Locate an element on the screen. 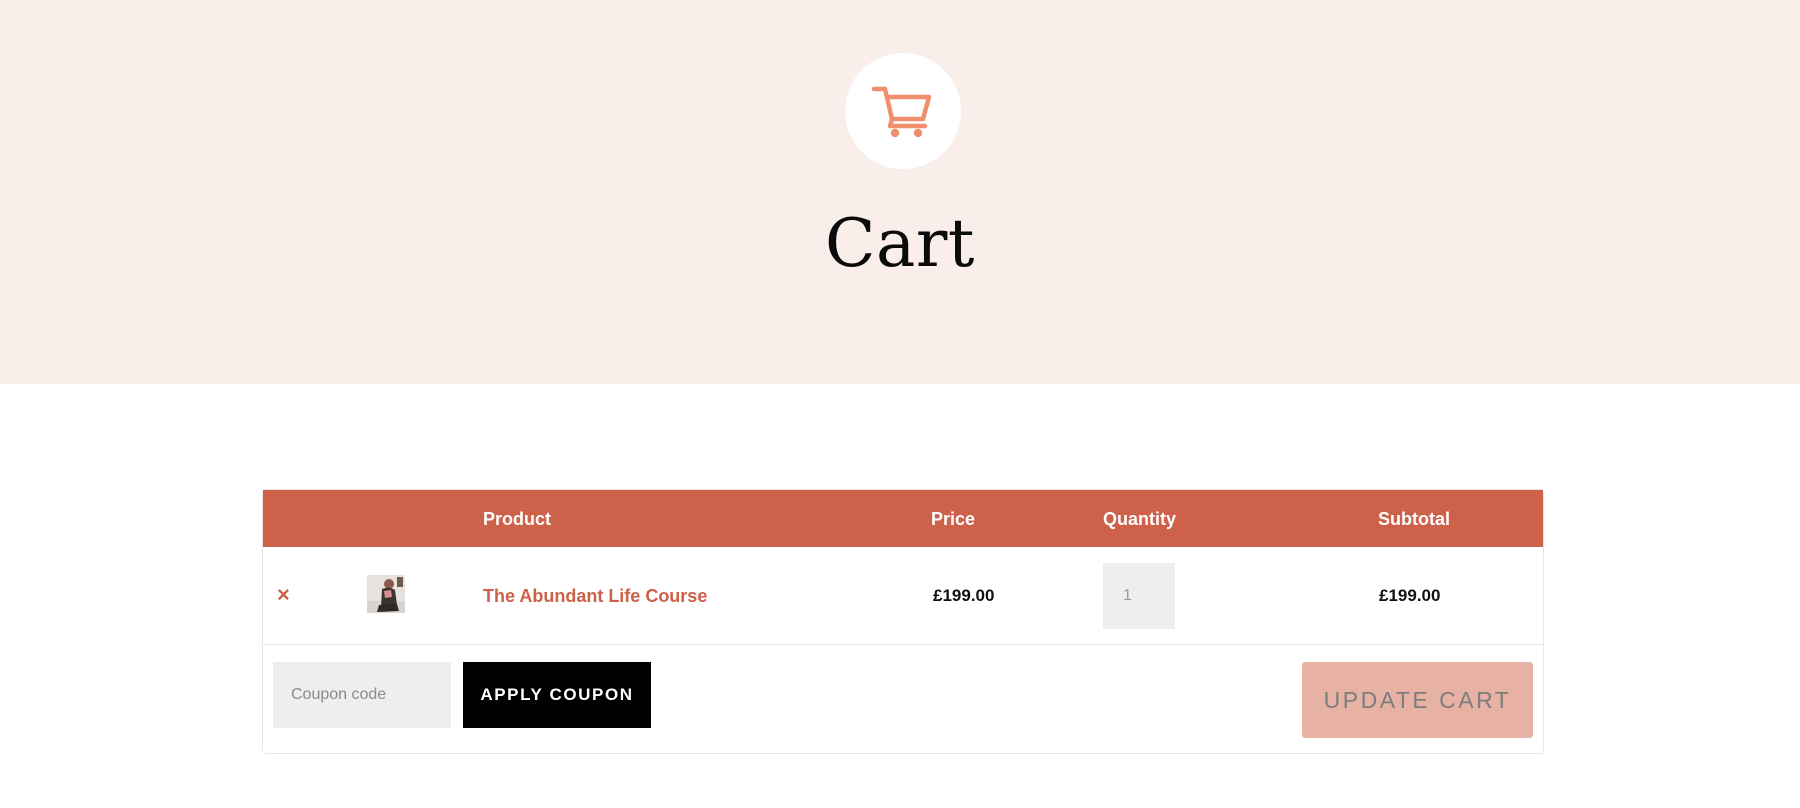 Image resolution: width=1800 pixels, height=808 pixels. product-name-link: The Abundant Life Course is located at coordinates (595, 596).